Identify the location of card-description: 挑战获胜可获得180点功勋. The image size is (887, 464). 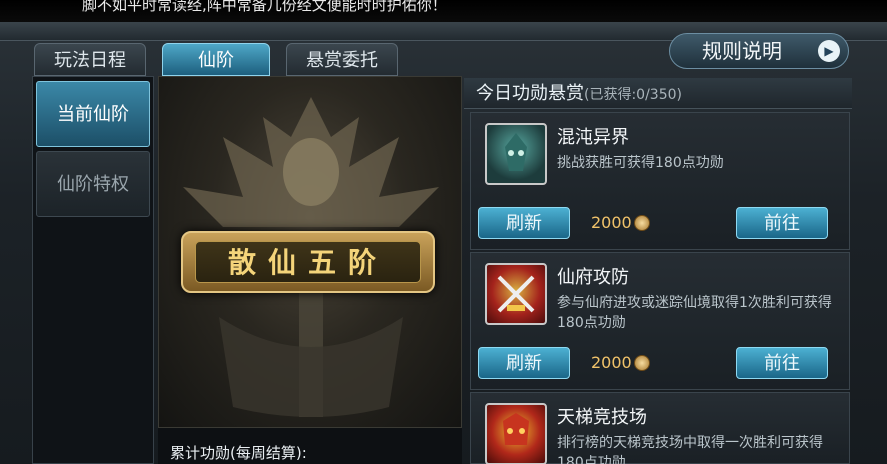
(640, 163).